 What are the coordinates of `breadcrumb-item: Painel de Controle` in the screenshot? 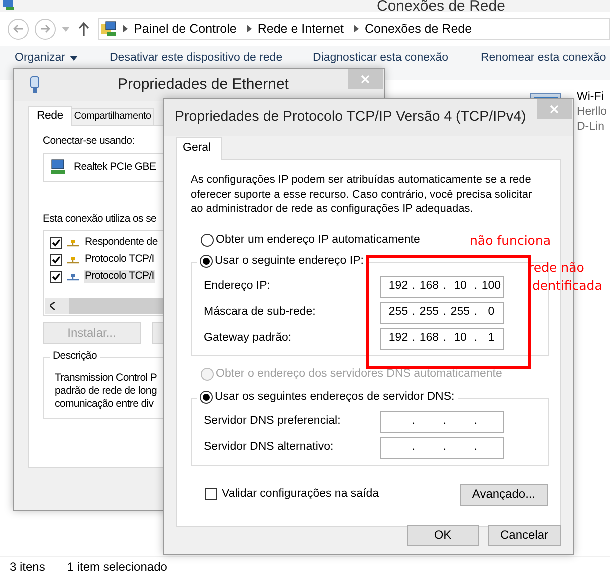 It's located at (185, 29).